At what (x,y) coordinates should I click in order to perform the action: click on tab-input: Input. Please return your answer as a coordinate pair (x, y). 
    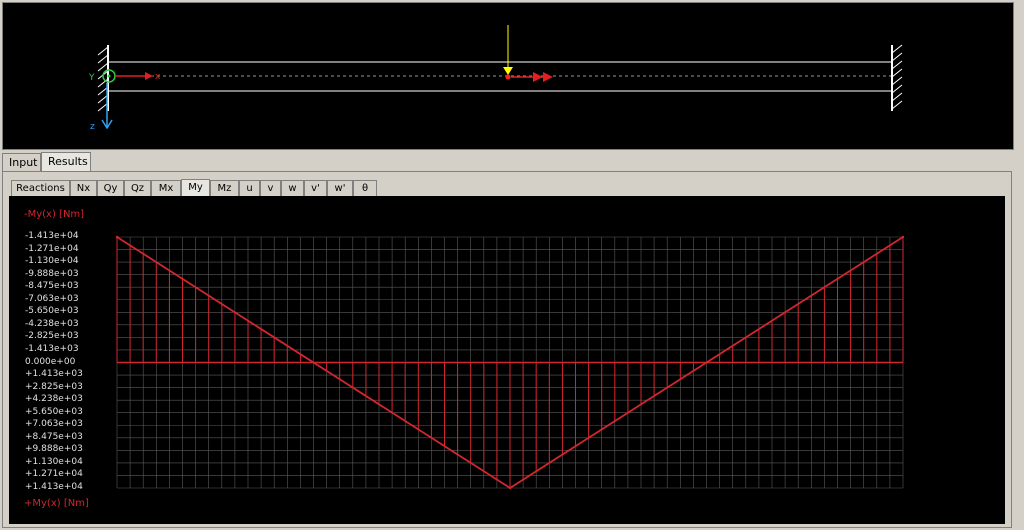
    Looking at the image, I should click on (21, 162).